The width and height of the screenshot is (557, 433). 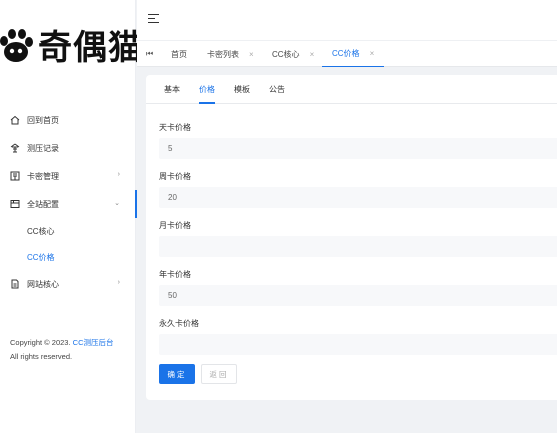 I want to click on copyright-text: Copyright © 2023., so click(x=41, y=342).